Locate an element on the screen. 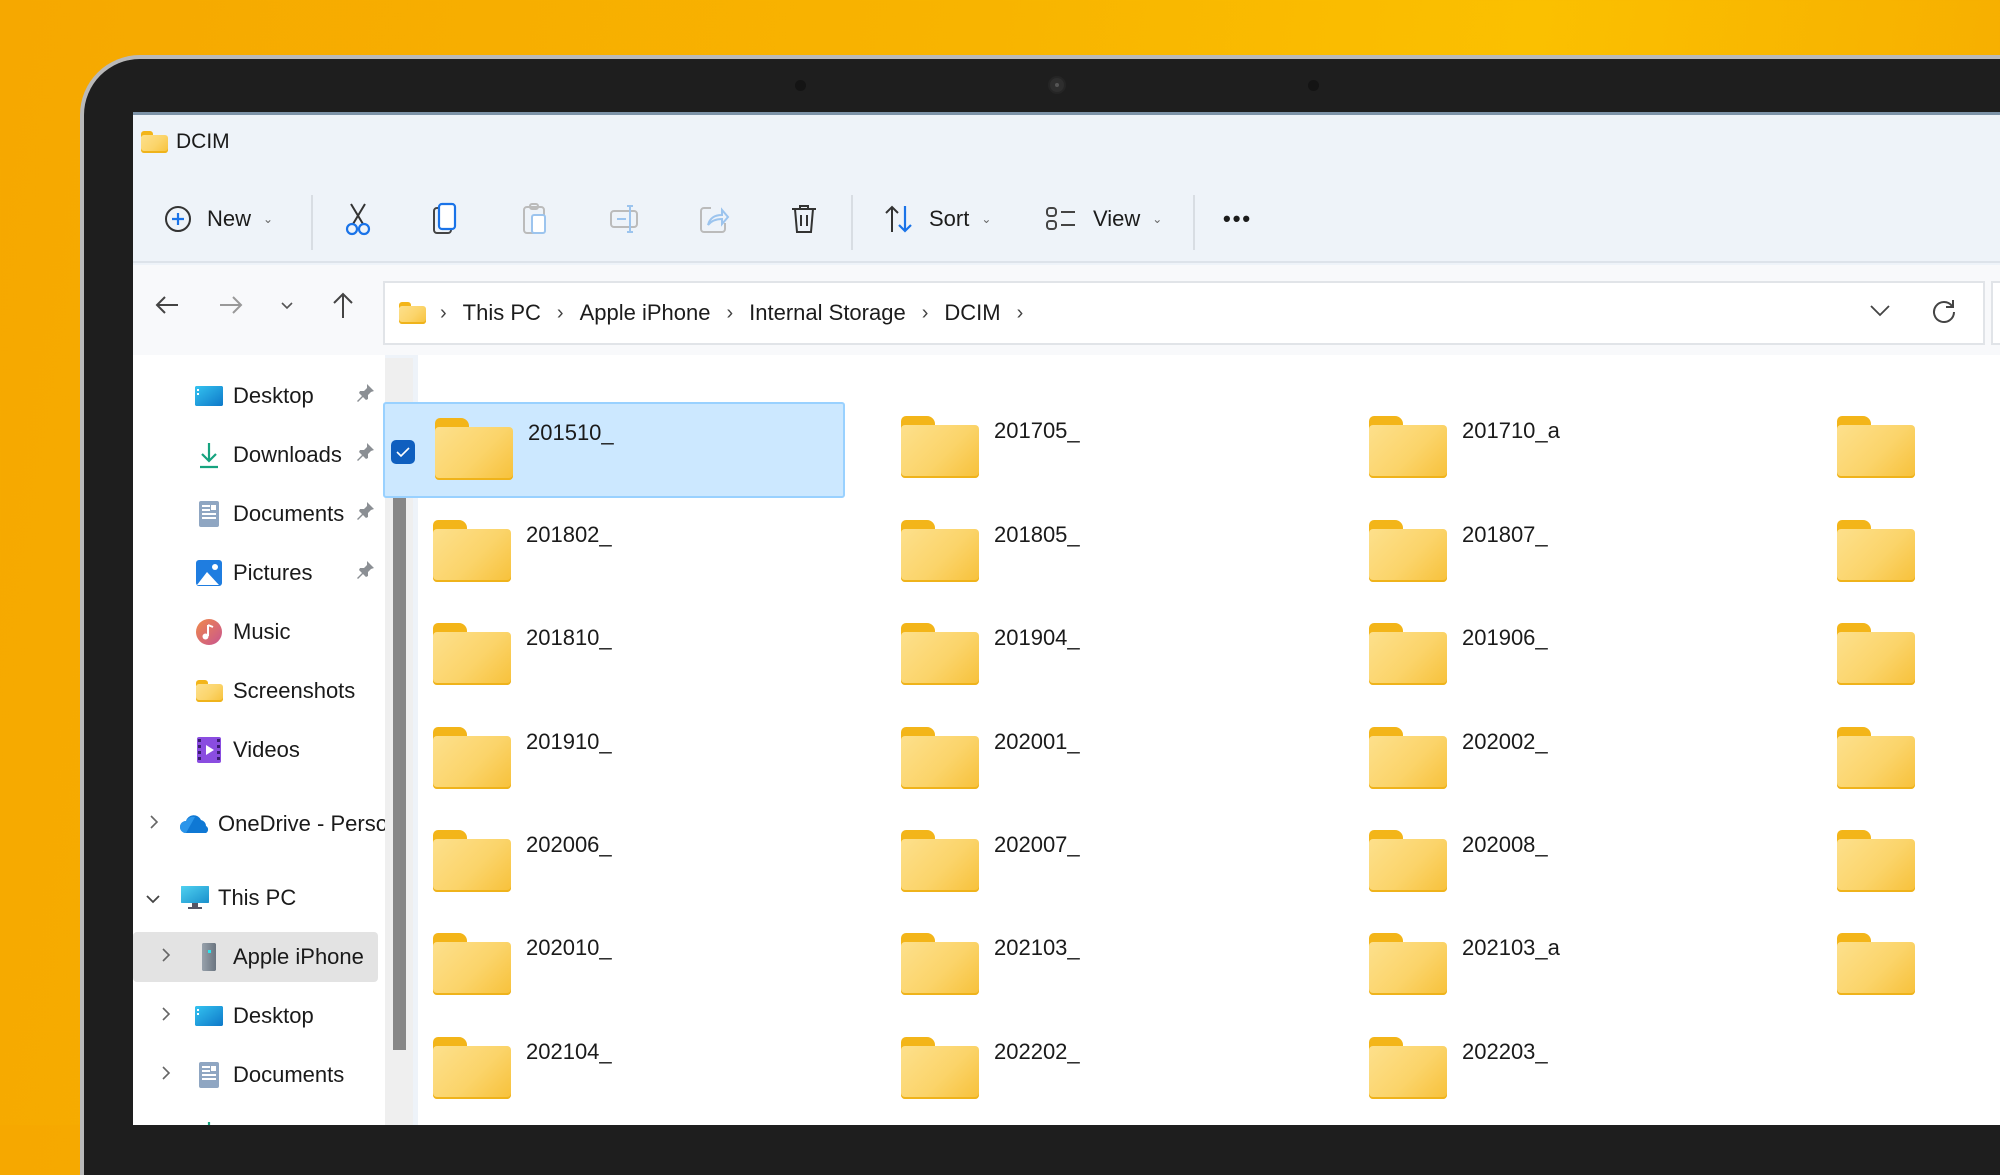  desktop-icon is located at coordinates (209, 1016).